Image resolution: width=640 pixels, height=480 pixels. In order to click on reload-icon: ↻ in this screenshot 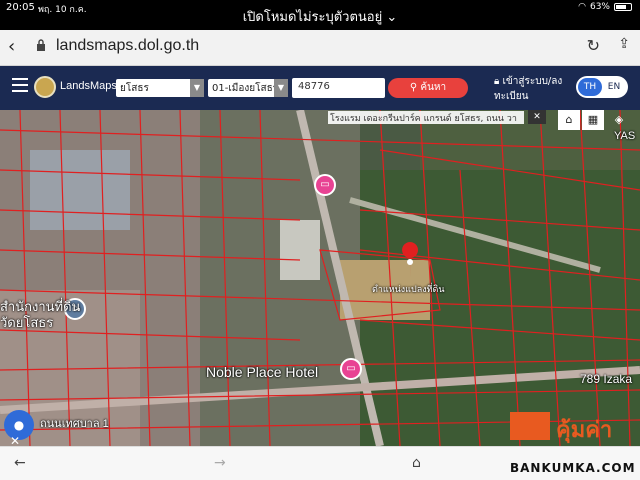, I will do `click(593, 45)`.